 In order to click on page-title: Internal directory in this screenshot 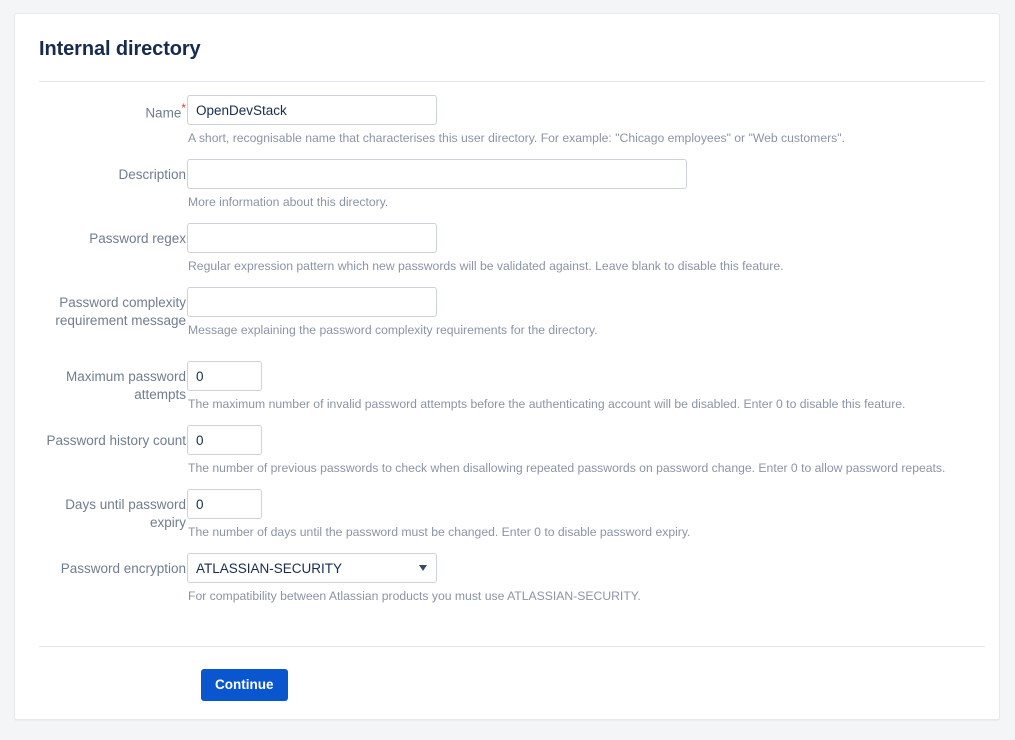, I will do `click(120, 49)`.